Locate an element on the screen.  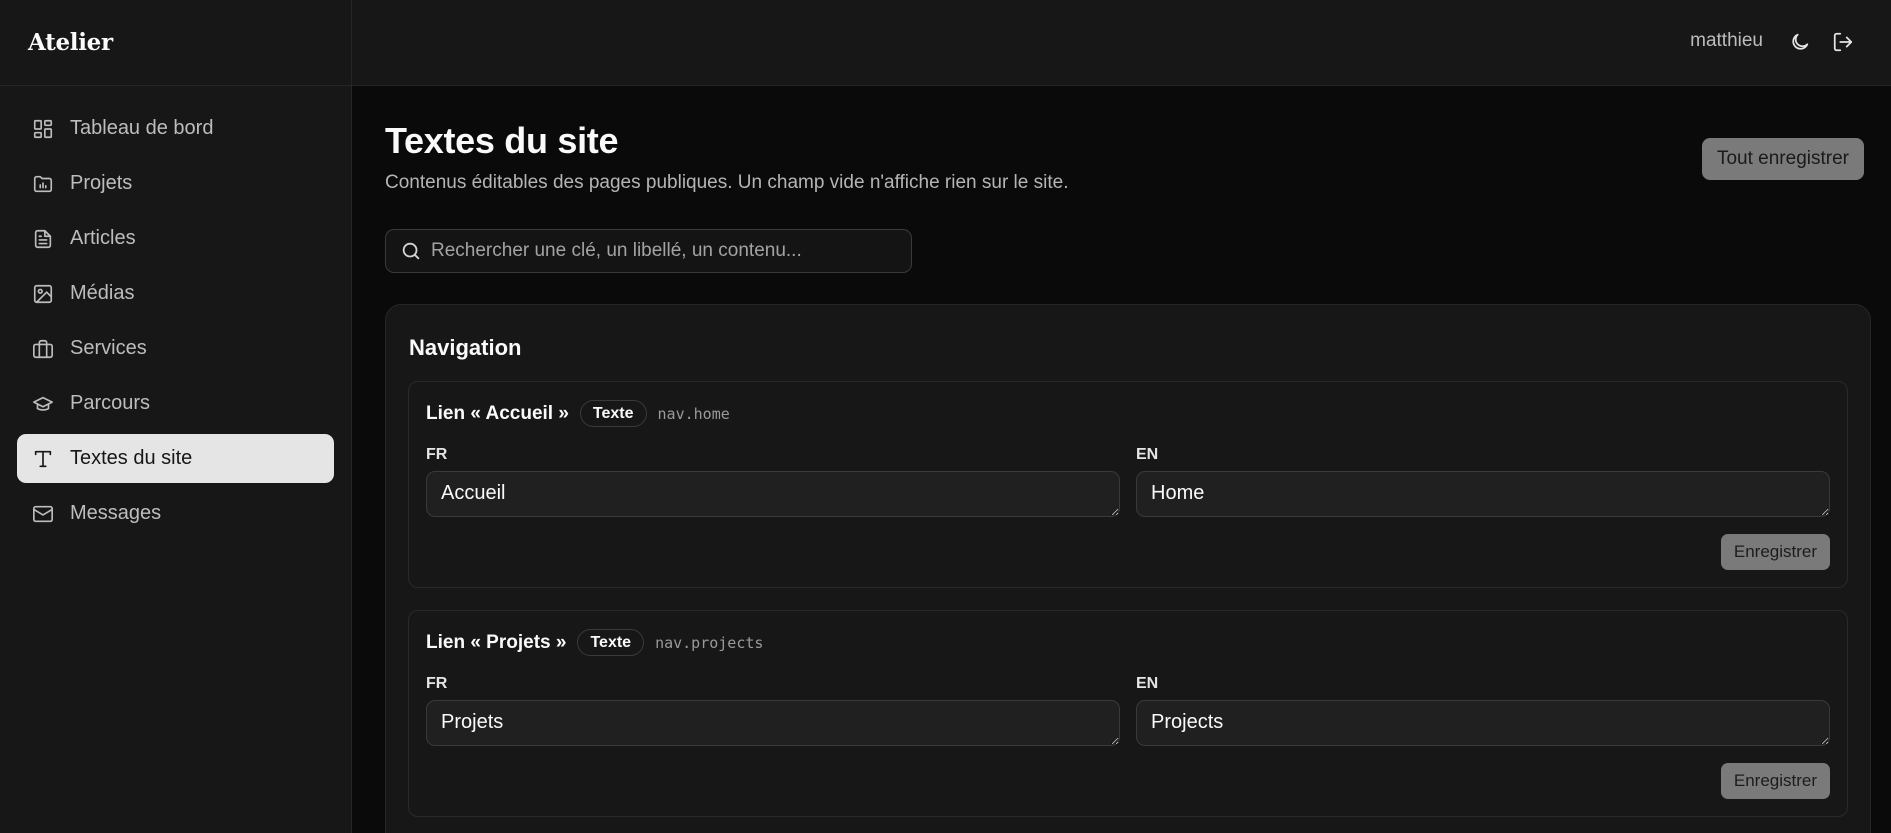
sidebar-item-site-texts: Textes du site is located at coordinates (175, 458).